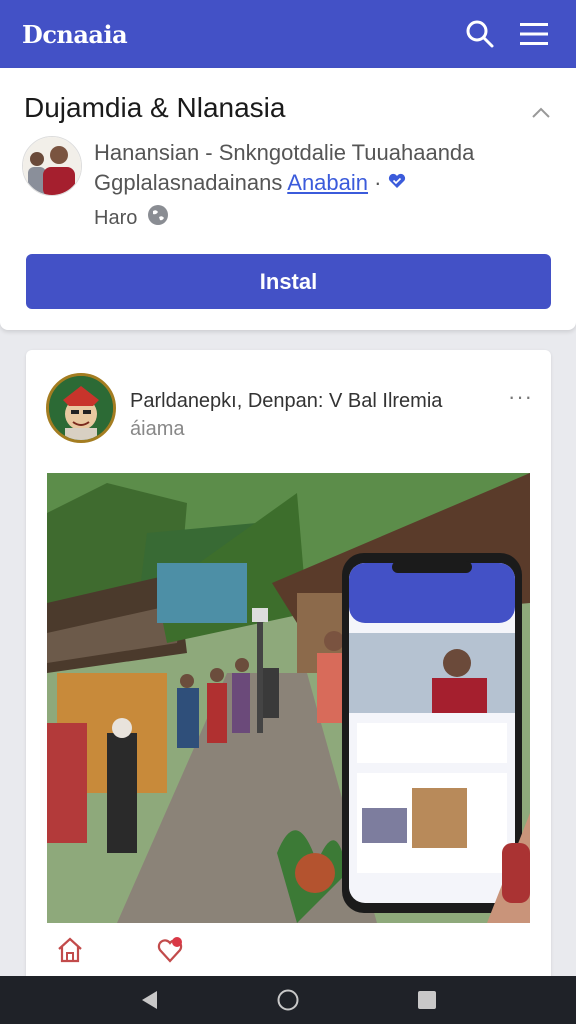  What do you see at coordinates (286, 401) in the screenshot?
I see `post-author-name: Parldanepkı, Denpan: V Bal Ilremia` at bounding box center [286, 401].